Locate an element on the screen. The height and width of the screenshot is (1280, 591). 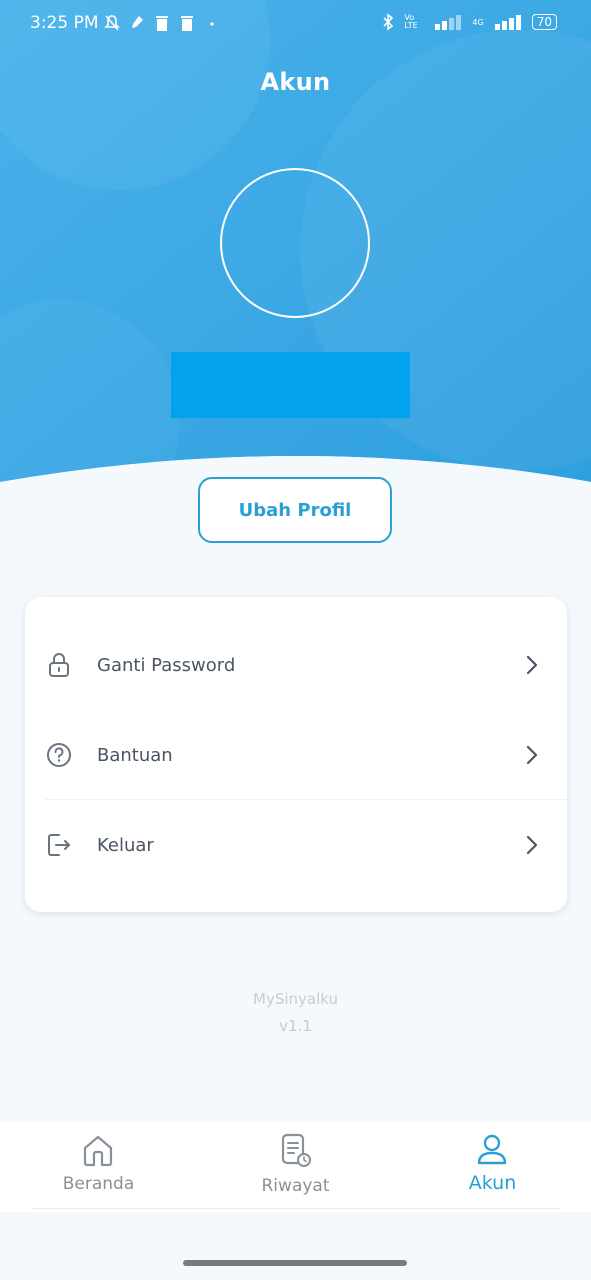
nav-item-history: Riwayat is located at coordinates (295, 1166).